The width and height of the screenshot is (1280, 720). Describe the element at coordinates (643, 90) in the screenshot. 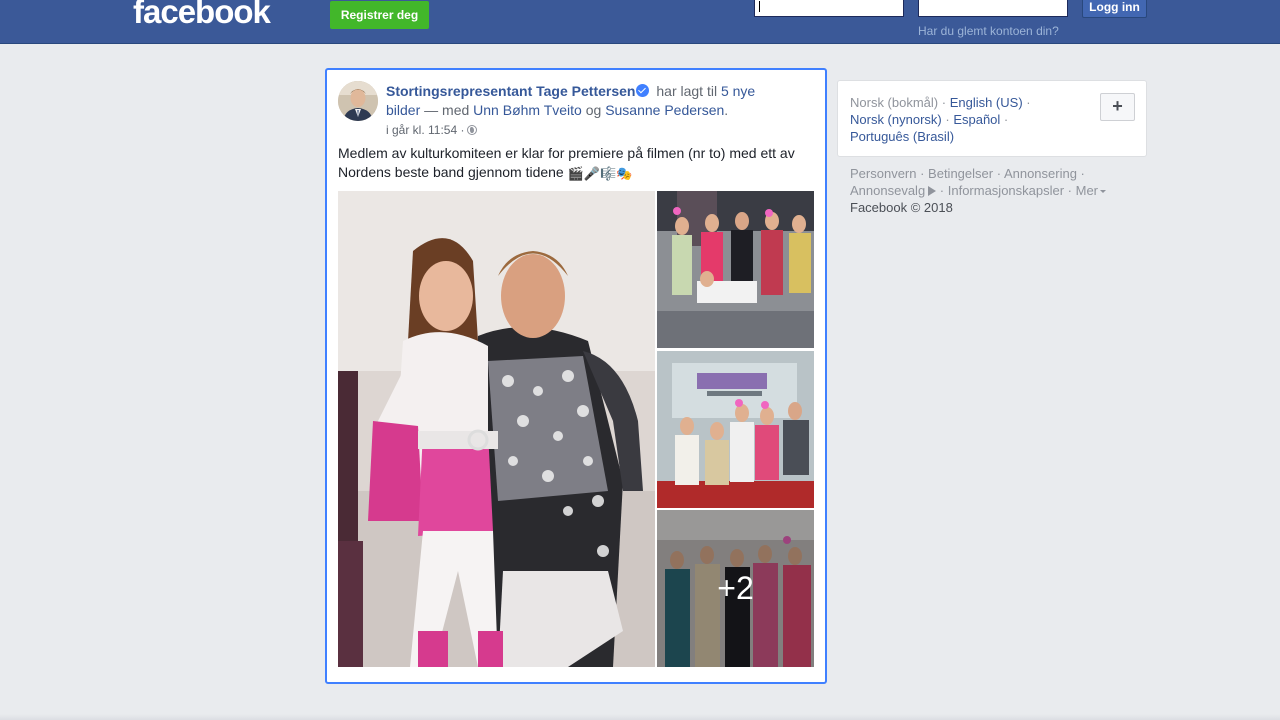

I see `verified-badge-icon` at that location.